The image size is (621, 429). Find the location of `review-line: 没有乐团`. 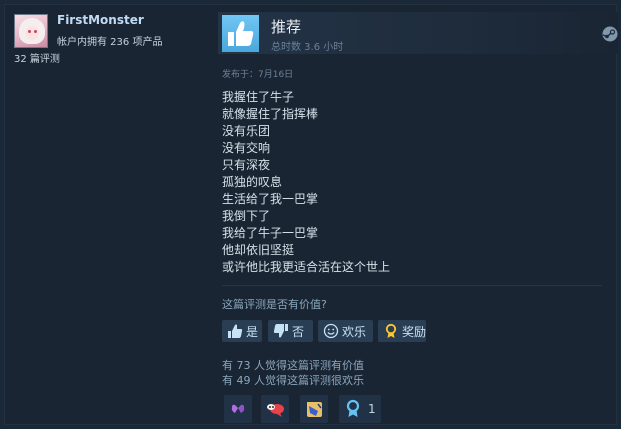

review-line: 没有乐团 is located at coordinates (246, 131).